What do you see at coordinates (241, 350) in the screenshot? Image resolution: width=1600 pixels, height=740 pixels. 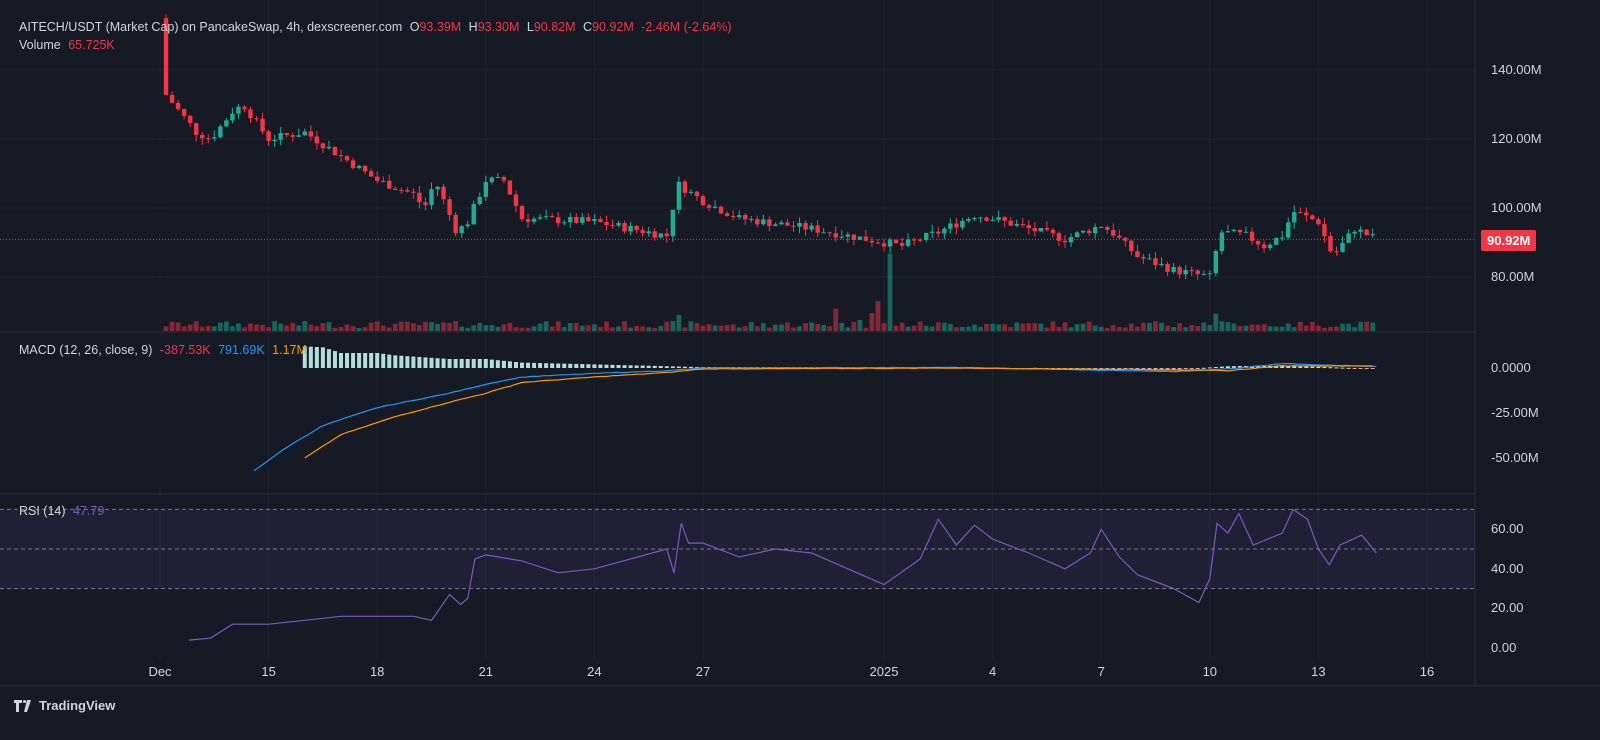 I see `macd-value: 791.69K` at bounding box center [241, 350].